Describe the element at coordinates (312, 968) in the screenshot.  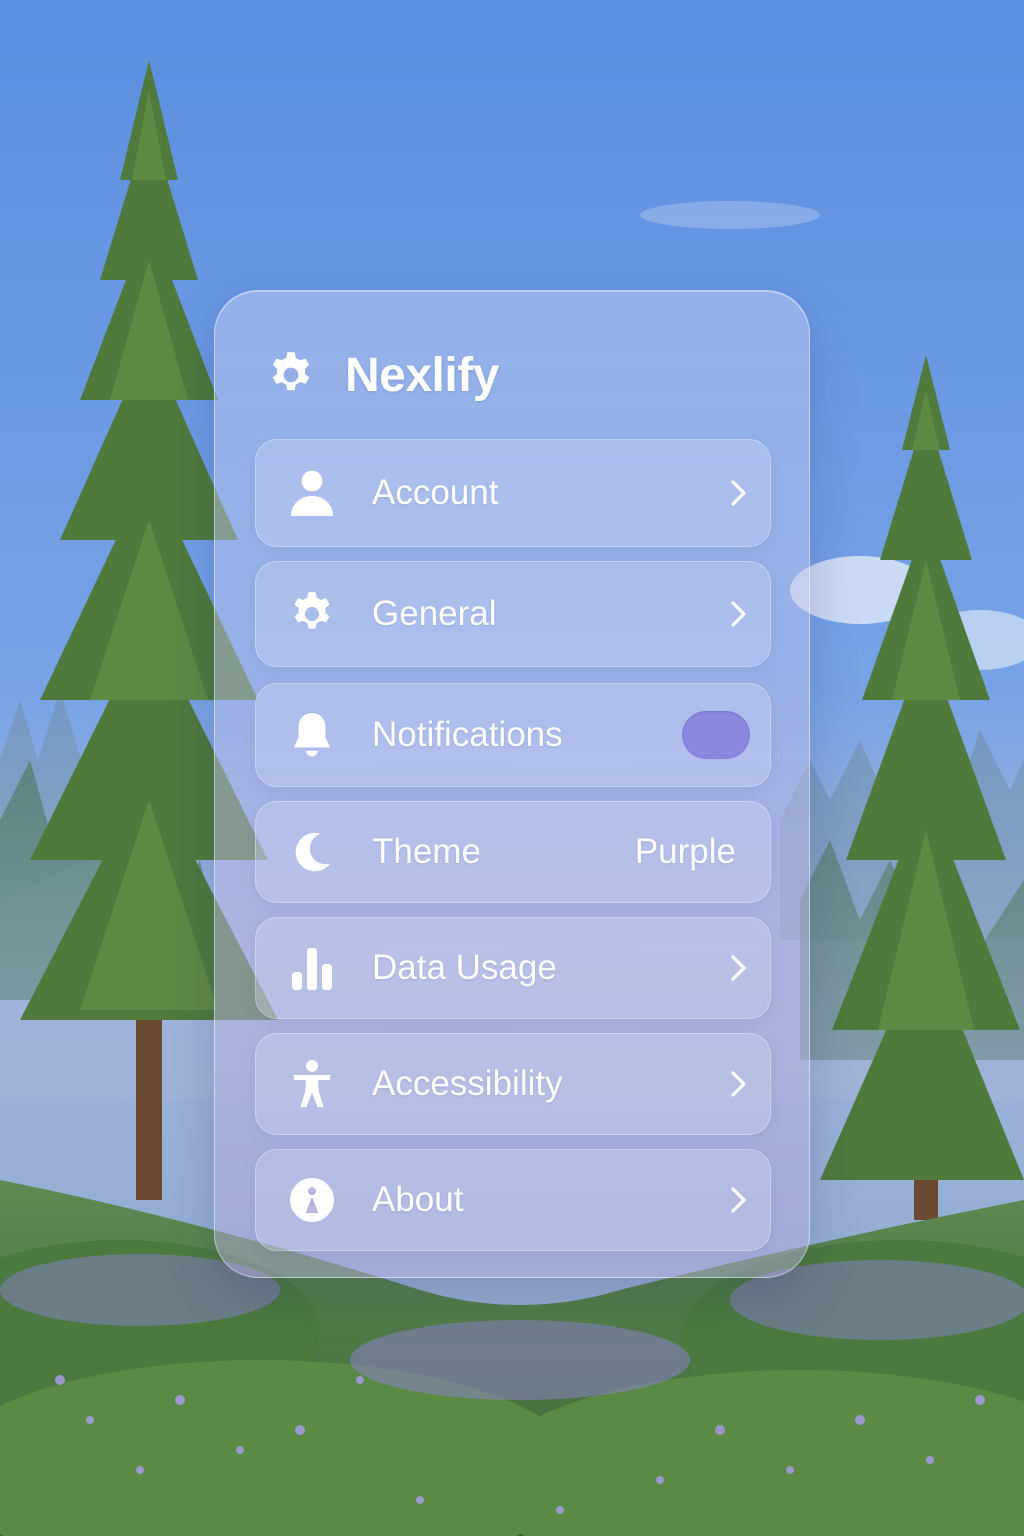
I see `bar-chart-icon` at that location.